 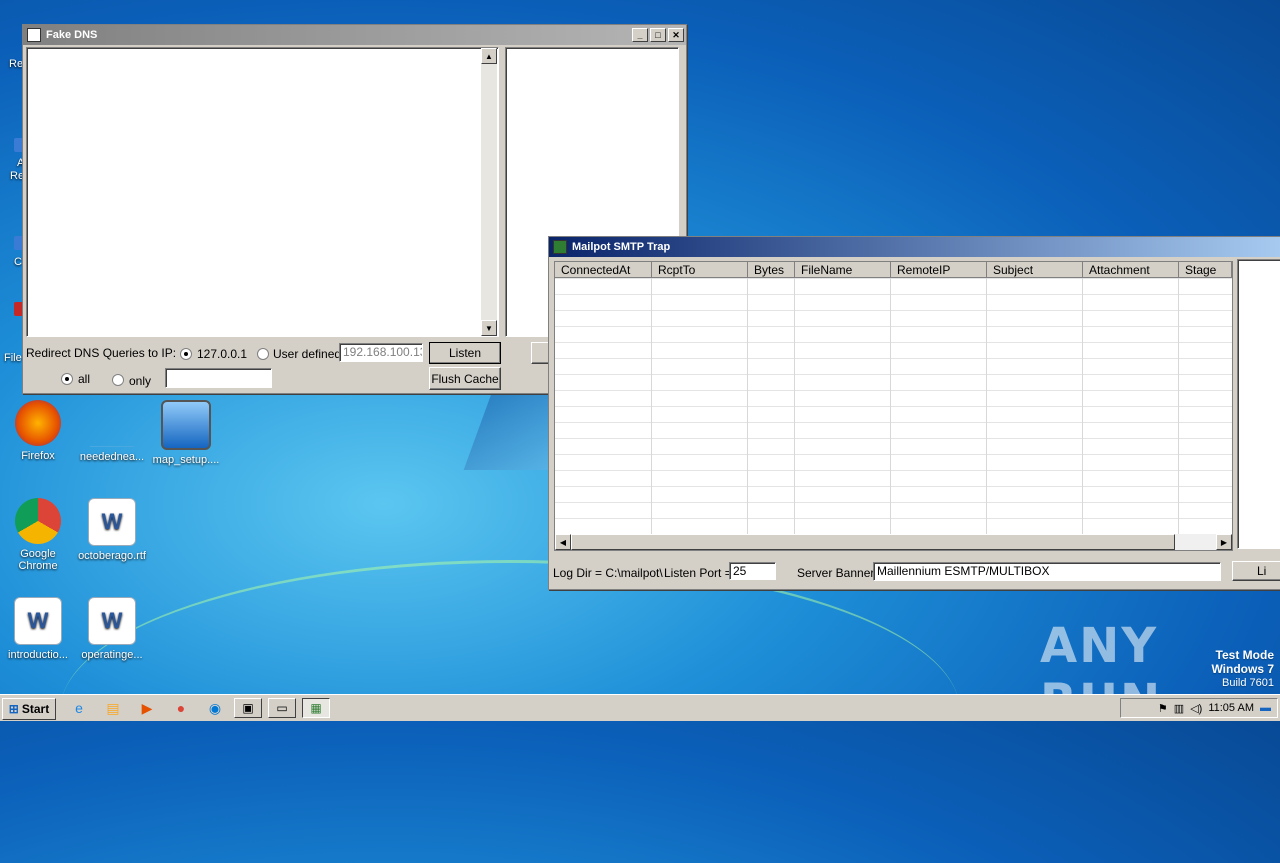 I want to click on chrome-icon: ●, so click(x=181, y=708).